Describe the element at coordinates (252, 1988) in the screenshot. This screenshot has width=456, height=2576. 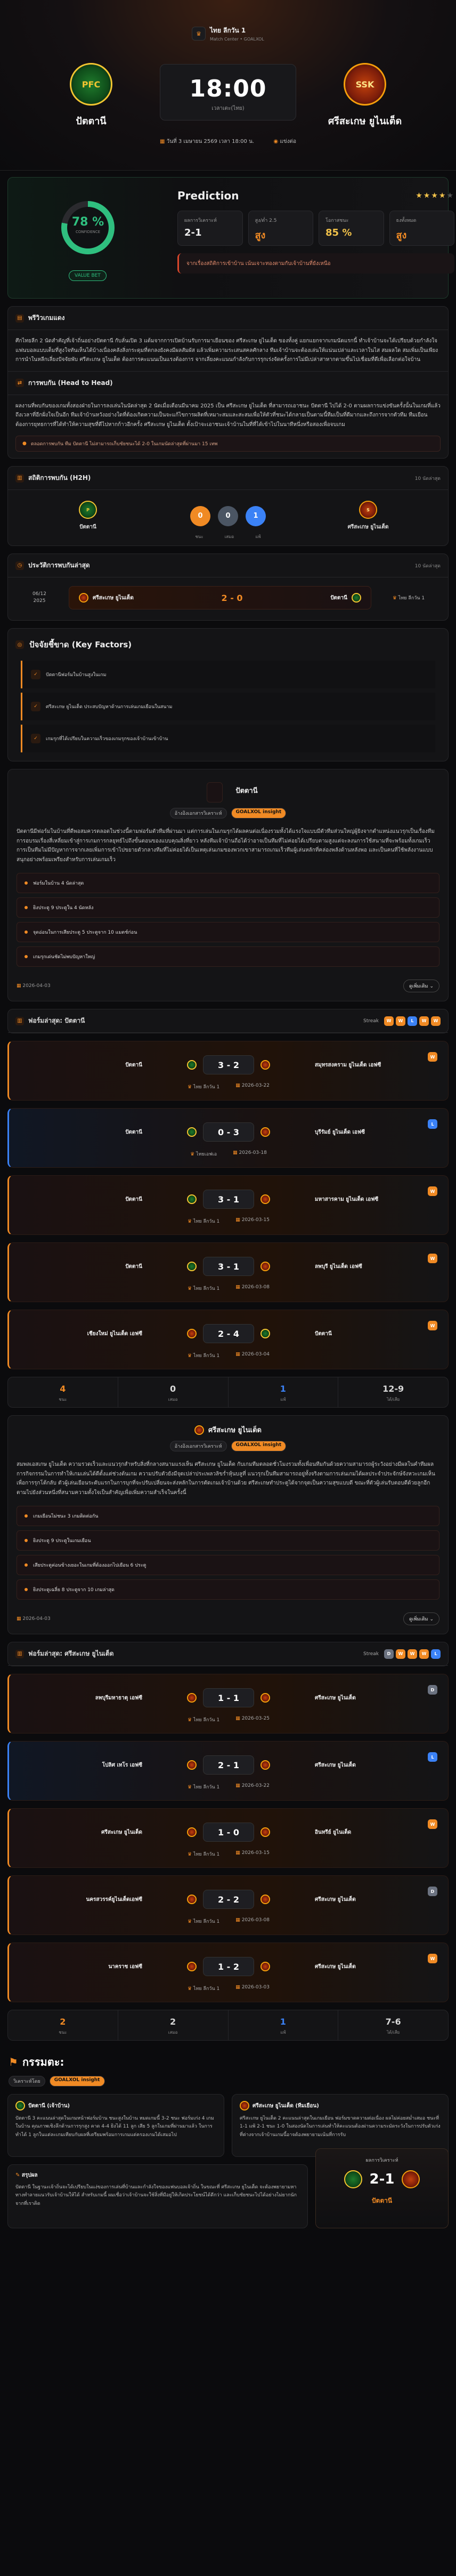
I see `match-date: ▦ 2026-03-03` at that location.